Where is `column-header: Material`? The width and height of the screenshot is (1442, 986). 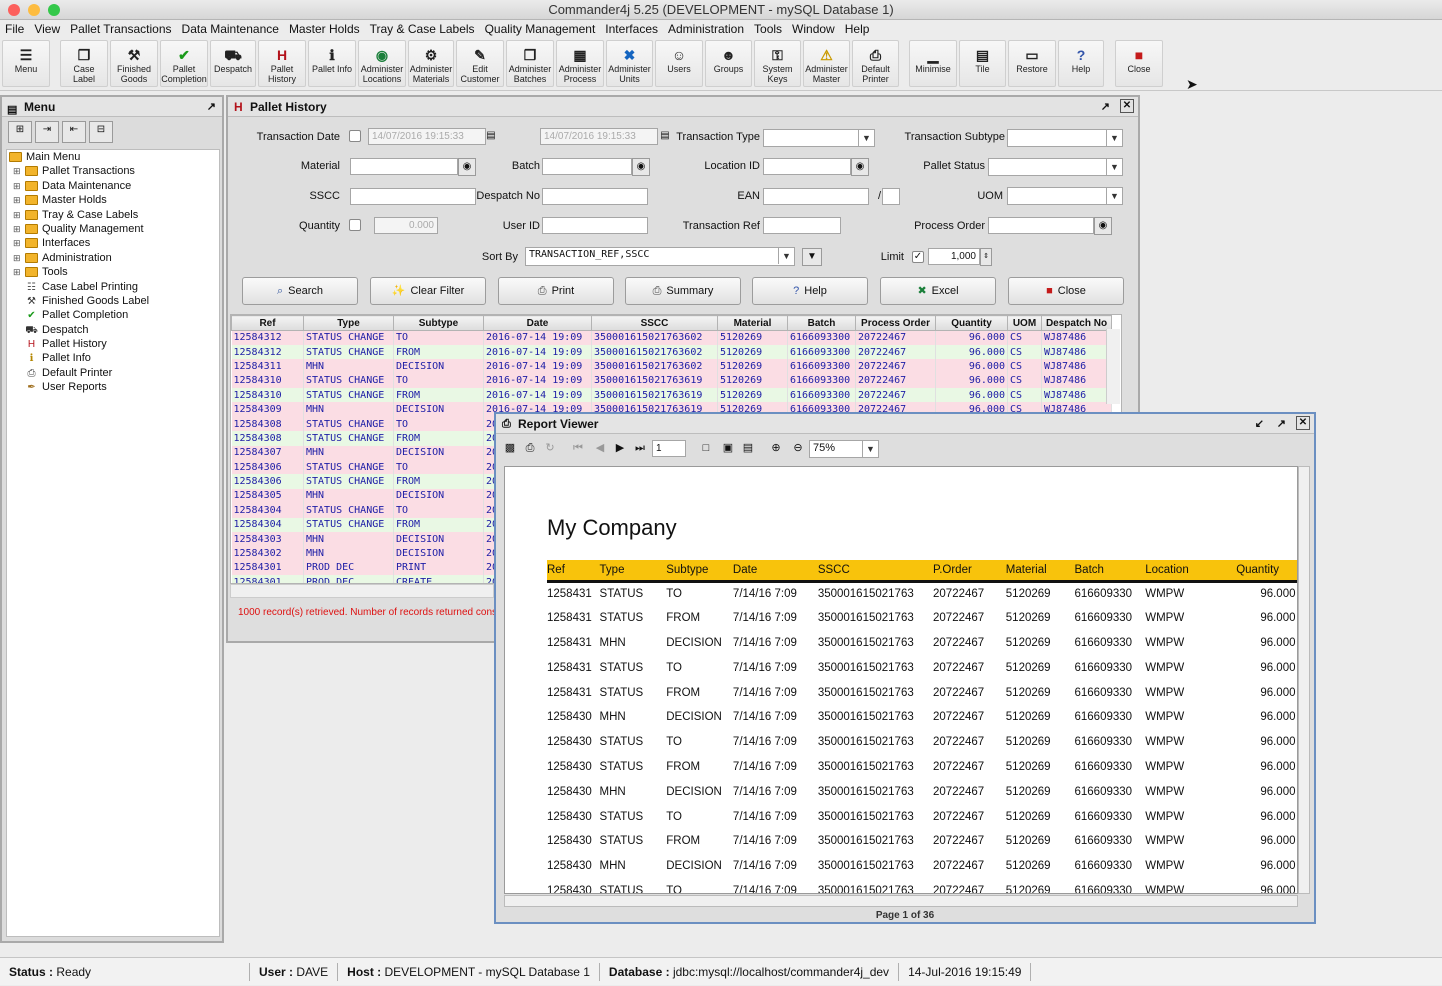 column-header: Material is located at coordinates (752, 323).